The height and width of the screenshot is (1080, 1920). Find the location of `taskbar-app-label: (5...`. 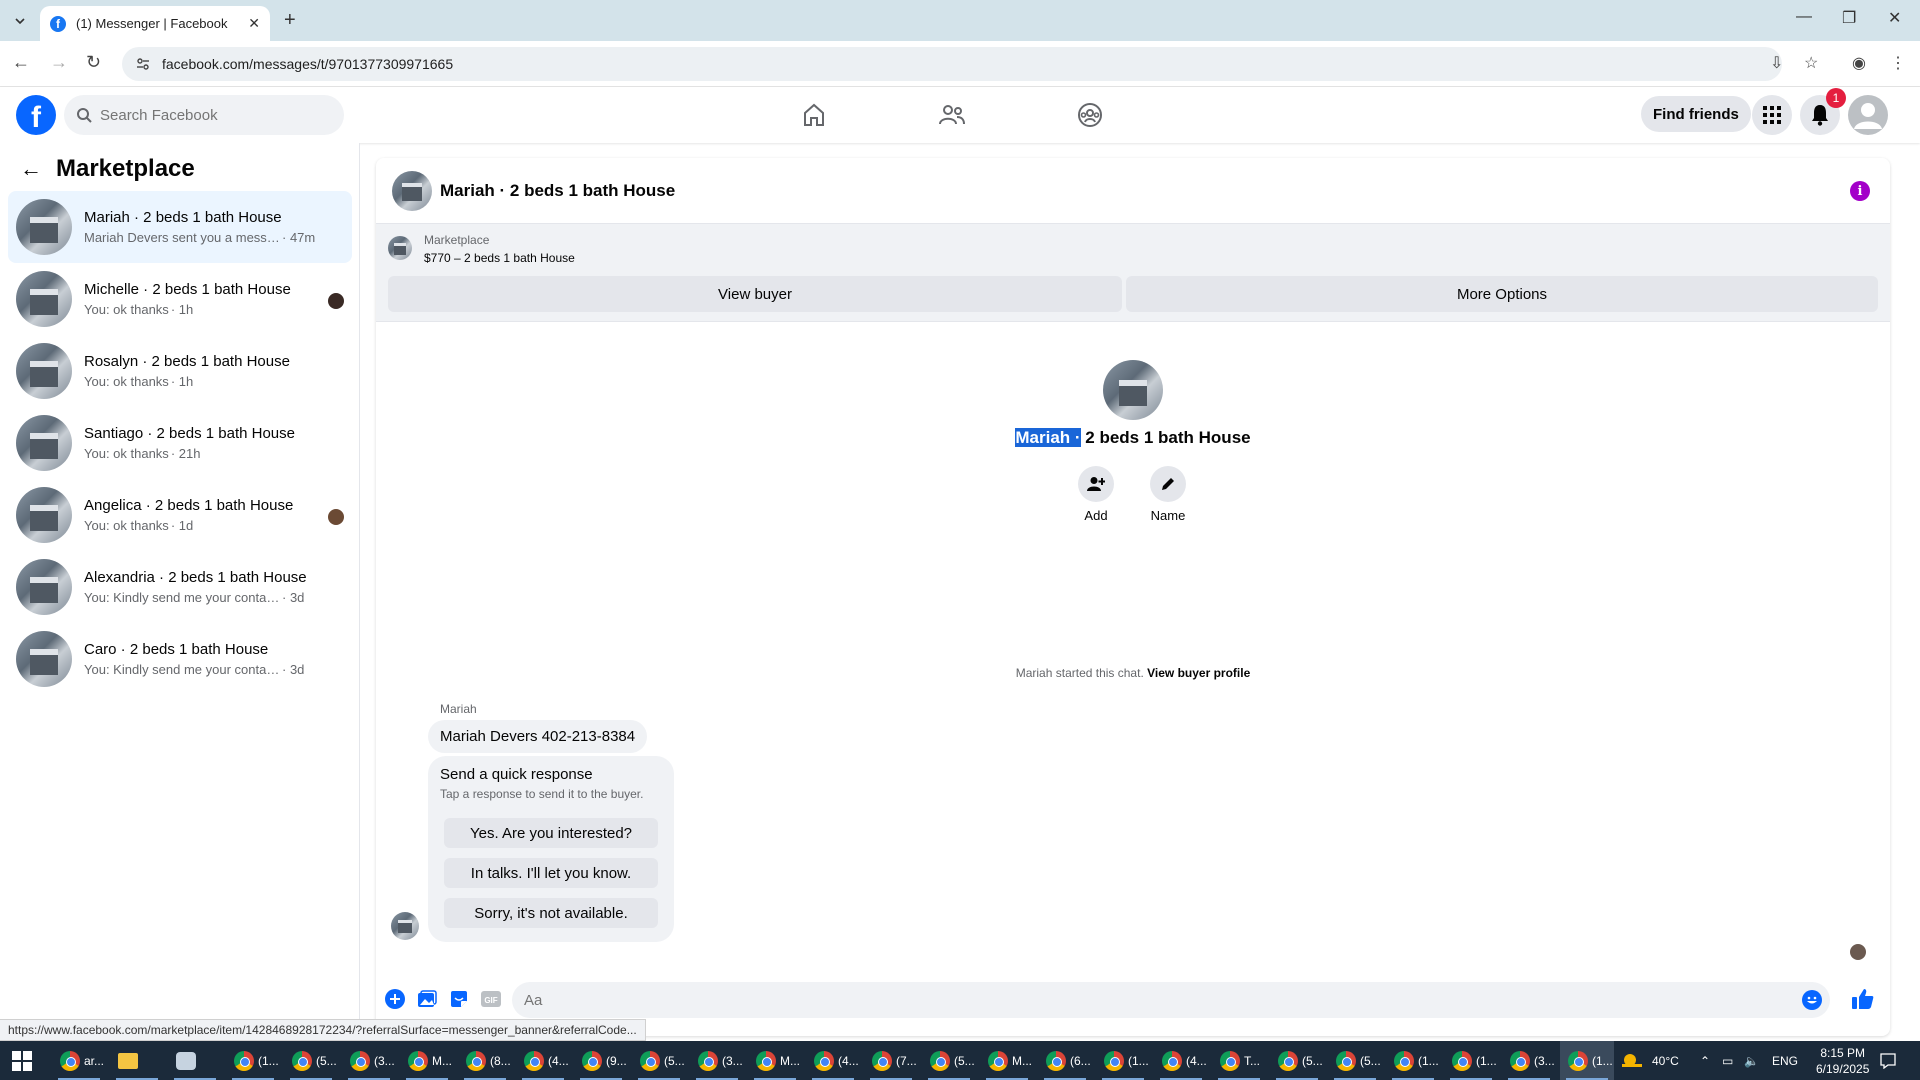

taskbar-app-label: (5... is located at coordinates (964, 1060).